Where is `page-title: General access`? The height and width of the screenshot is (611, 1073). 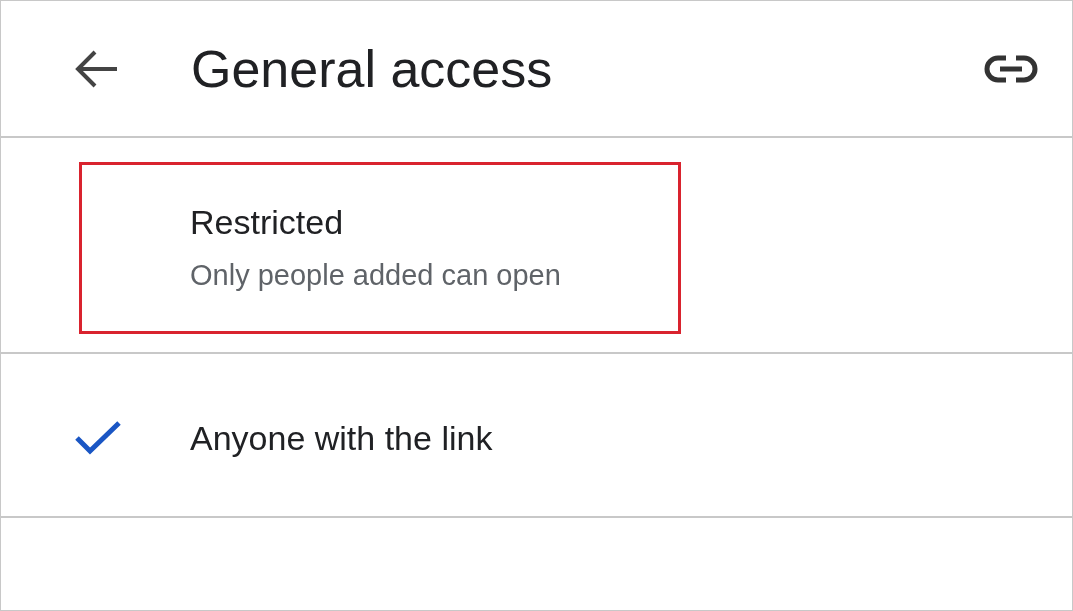 page-title: General access is located at coordinates (372, 68).